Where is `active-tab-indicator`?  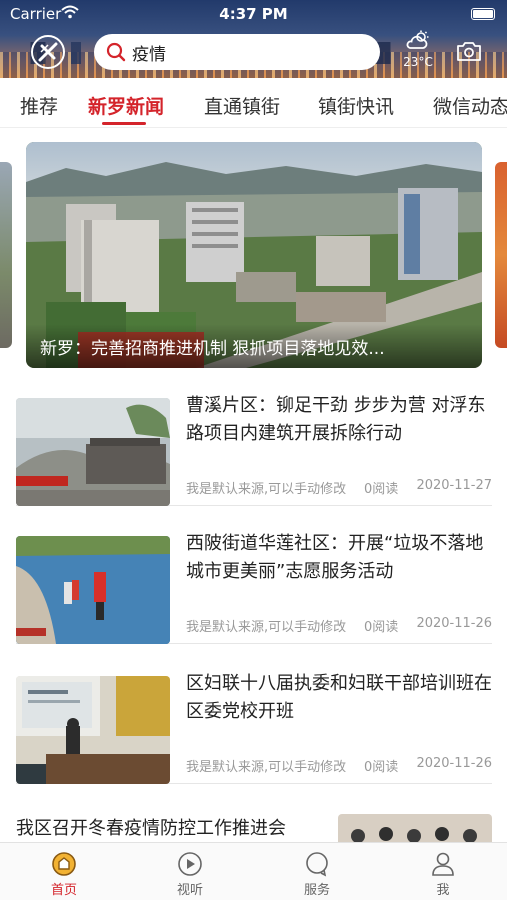
active-tab-indicator is located at coordinates (124, 123).